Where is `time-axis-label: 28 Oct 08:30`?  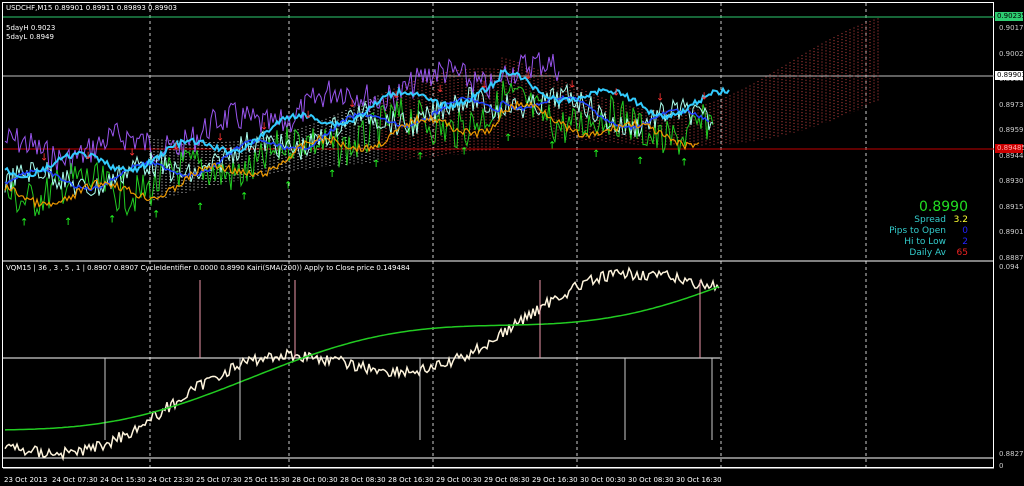 time-axis-label: 28 Oct 08:30 is located at coordinates (363, 480).